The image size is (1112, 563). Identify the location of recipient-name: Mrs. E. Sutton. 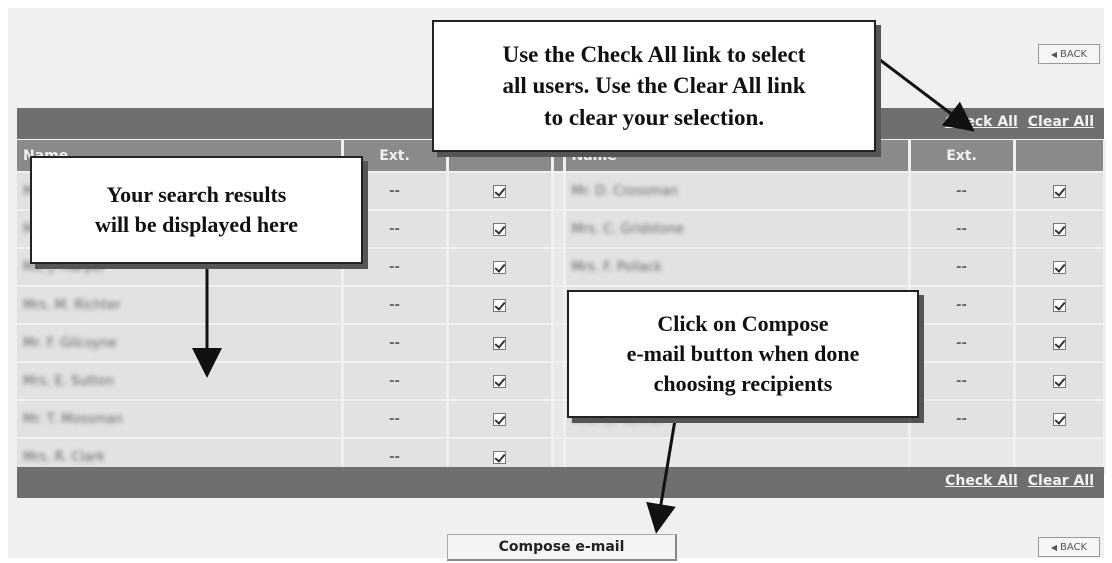
(68, 381).